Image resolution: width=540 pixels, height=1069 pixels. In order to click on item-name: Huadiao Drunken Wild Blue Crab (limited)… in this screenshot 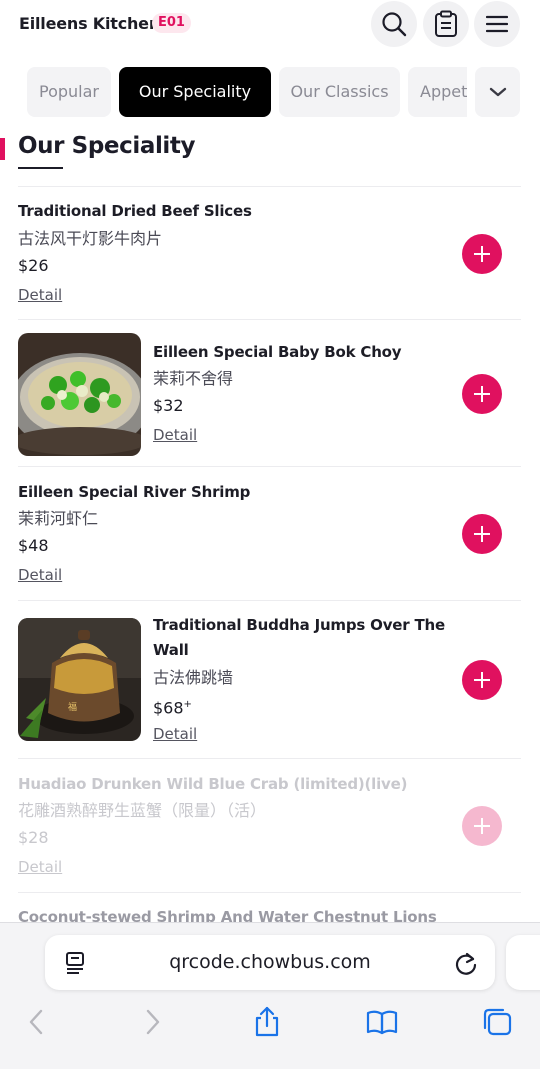, I will do `click(213, 784)`.